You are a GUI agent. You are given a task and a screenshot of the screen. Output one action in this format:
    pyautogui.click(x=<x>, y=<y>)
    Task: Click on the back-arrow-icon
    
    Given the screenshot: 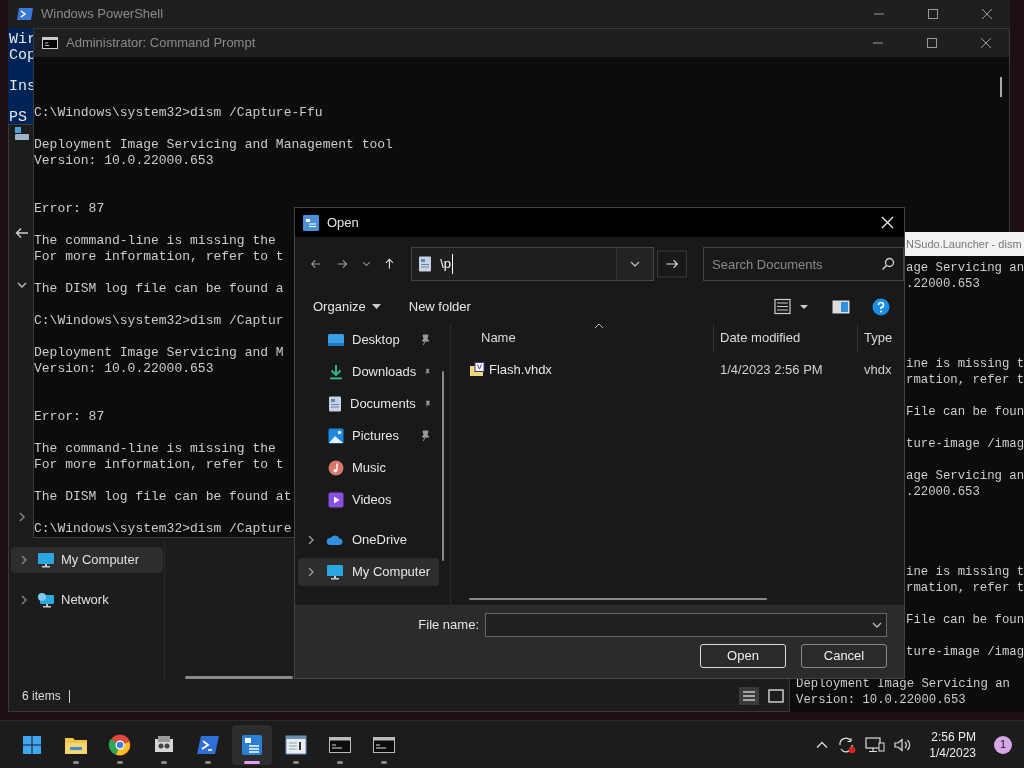 What is the action you would take?
    pyautogui.click(x=21, y=233)
    